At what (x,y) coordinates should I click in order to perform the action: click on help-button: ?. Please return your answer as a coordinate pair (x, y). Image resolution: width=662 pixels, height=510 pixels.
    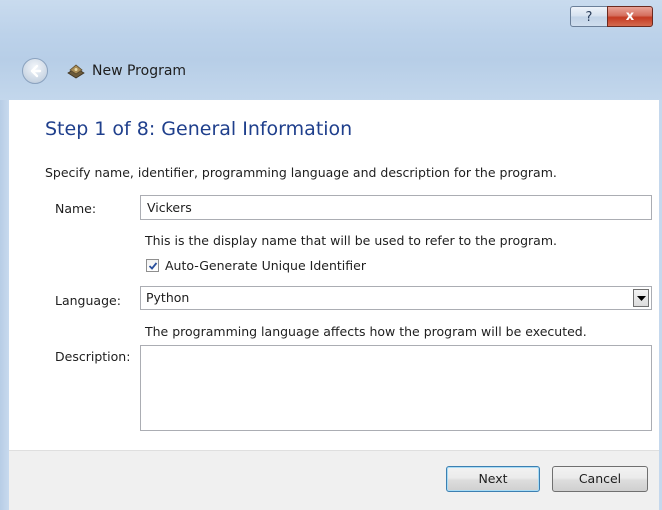
    Looking at the image, I should click on (589, 16).